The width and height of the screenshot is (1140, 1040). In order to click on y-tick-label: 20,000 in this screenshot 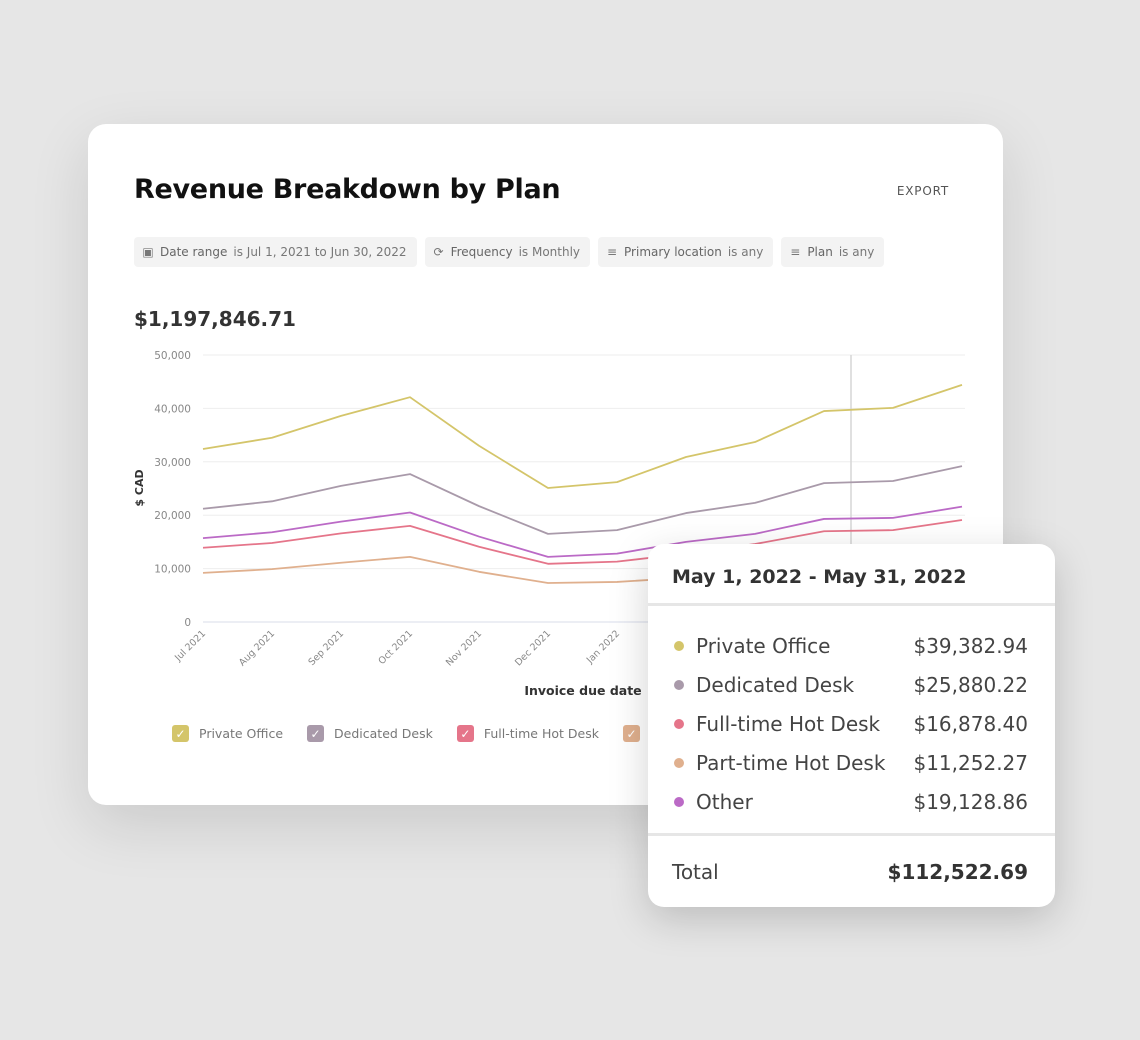, I will do `click(172, 516)`.